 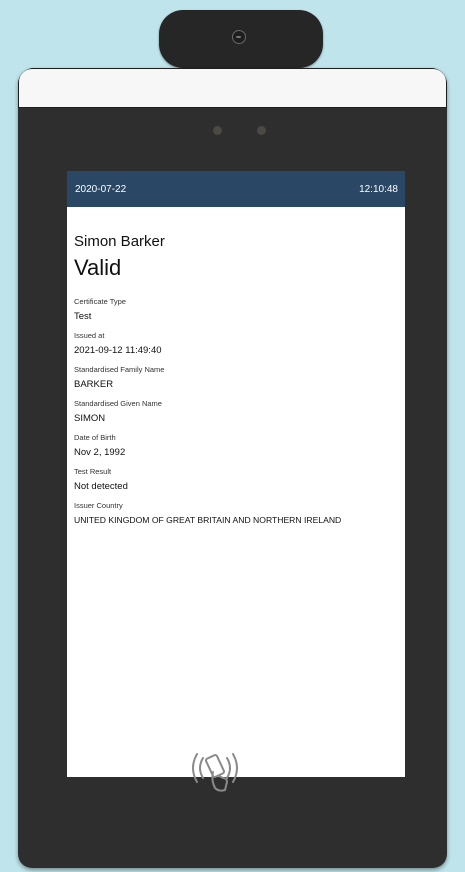 I want to click on field-label: Issued at, so click(x=89, y=335).